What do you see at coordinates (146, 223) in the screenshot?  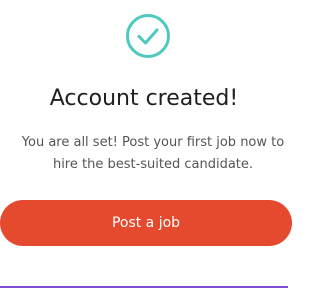 I see `post-a-job-button: Post a job` at bounding box center [146, 223].